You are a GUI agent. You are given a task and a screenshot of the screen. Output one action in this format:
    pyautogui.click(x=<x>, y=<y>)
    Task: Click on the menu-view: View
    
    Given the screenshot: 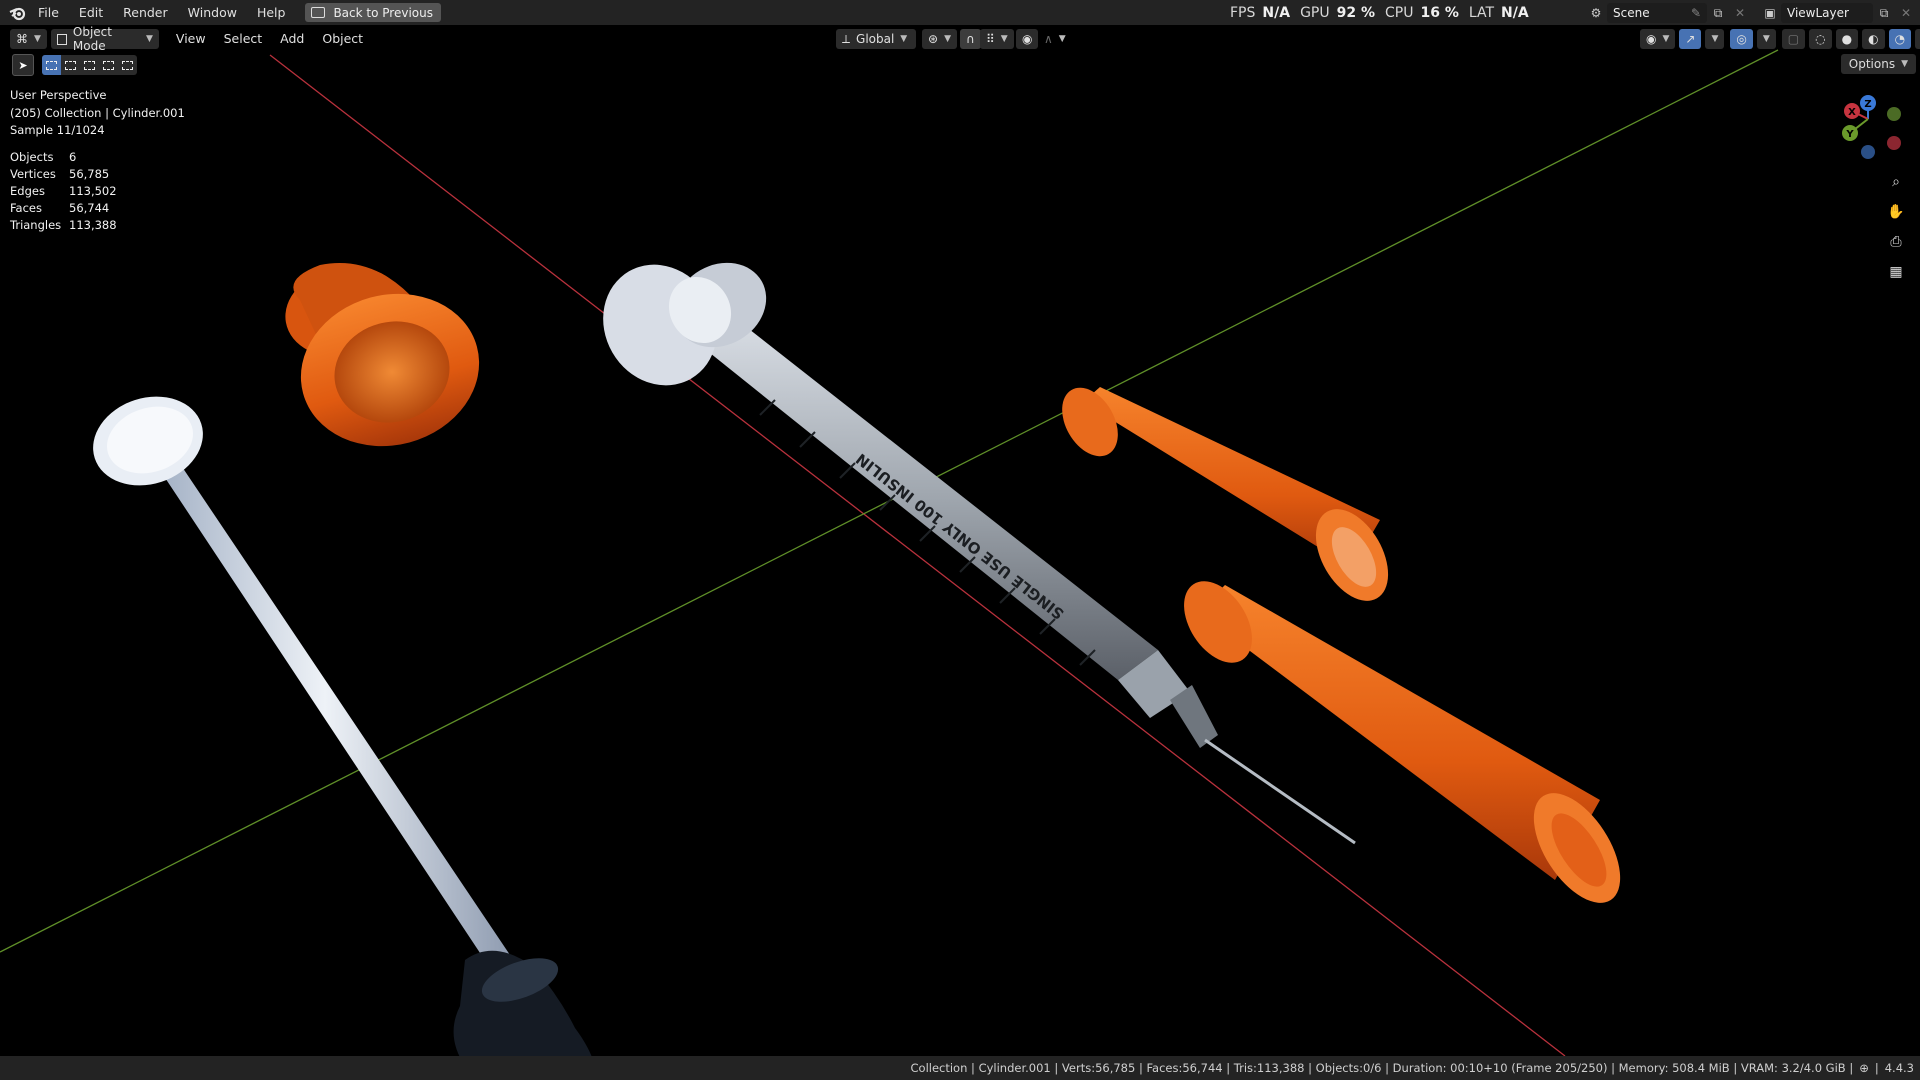 What is the action you would take?
    pyautogui.click(x=191, y=39)
    